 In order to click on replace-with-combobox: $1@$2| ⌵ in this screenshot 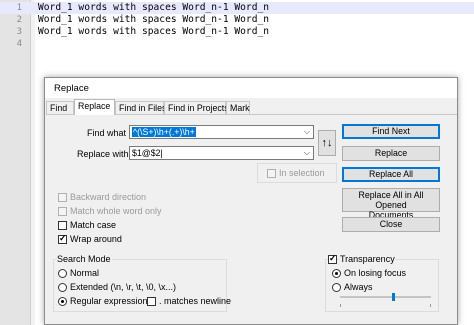, I will do `click(221, 153)`.